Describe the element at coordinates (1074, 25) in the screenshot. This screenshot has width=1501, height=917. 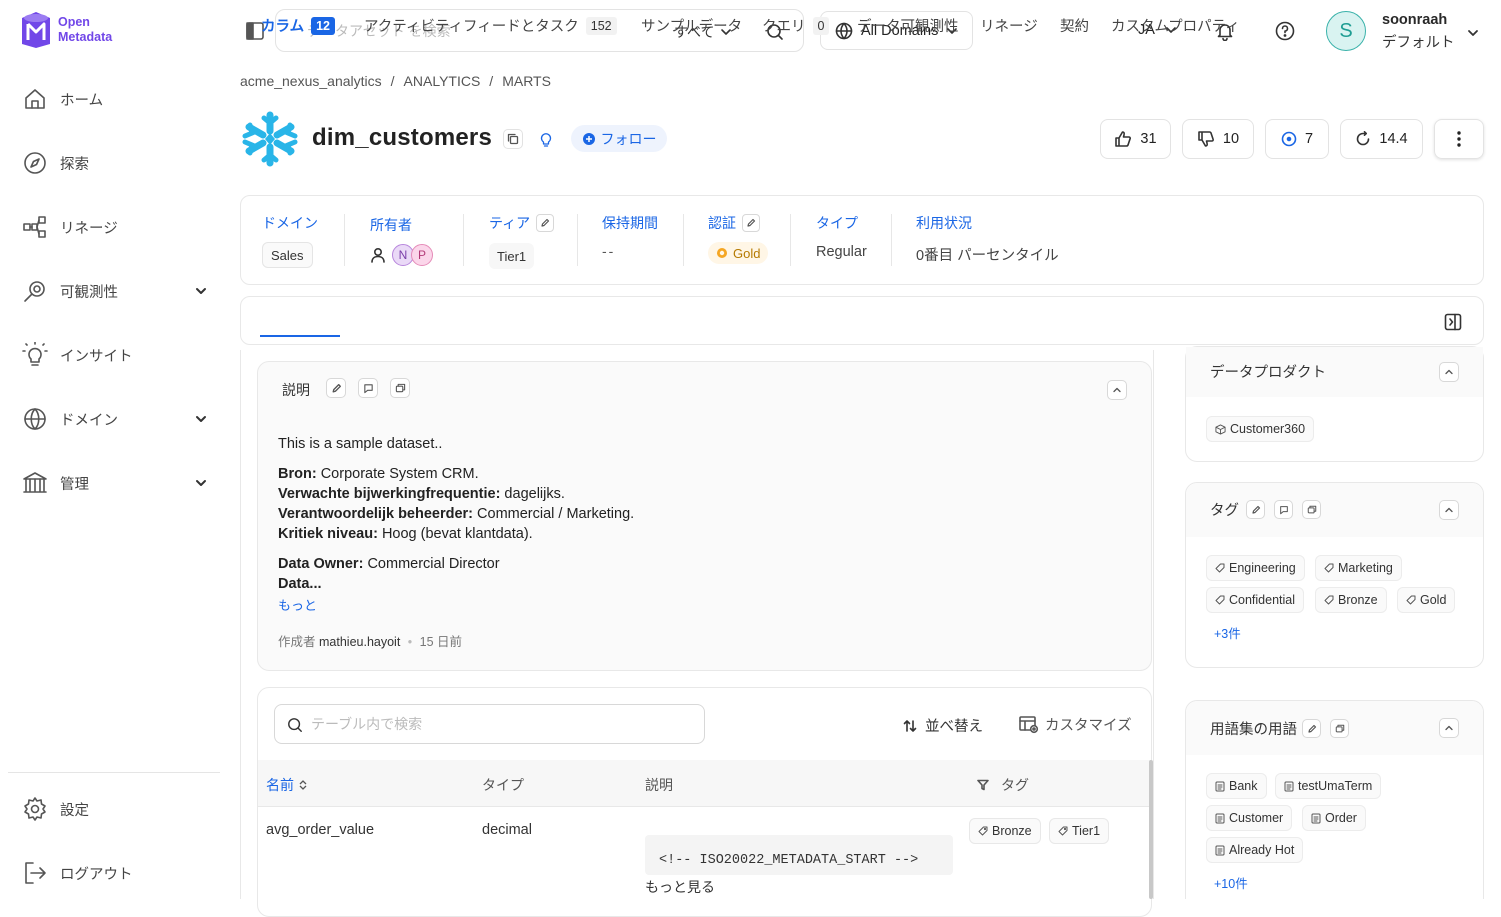
I see `tab-contract: 契約` at that location.